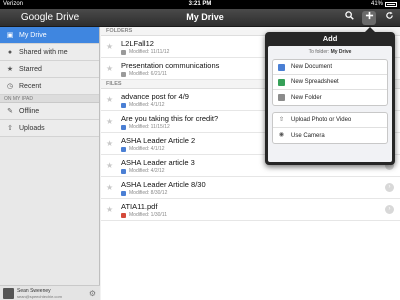 Image resolution: width=400 pixels, height=300 pixels. What do you see at coordinates (10, 52) in the screenshot?
I see `people-icon: ●` at bounding box center [10, 52].